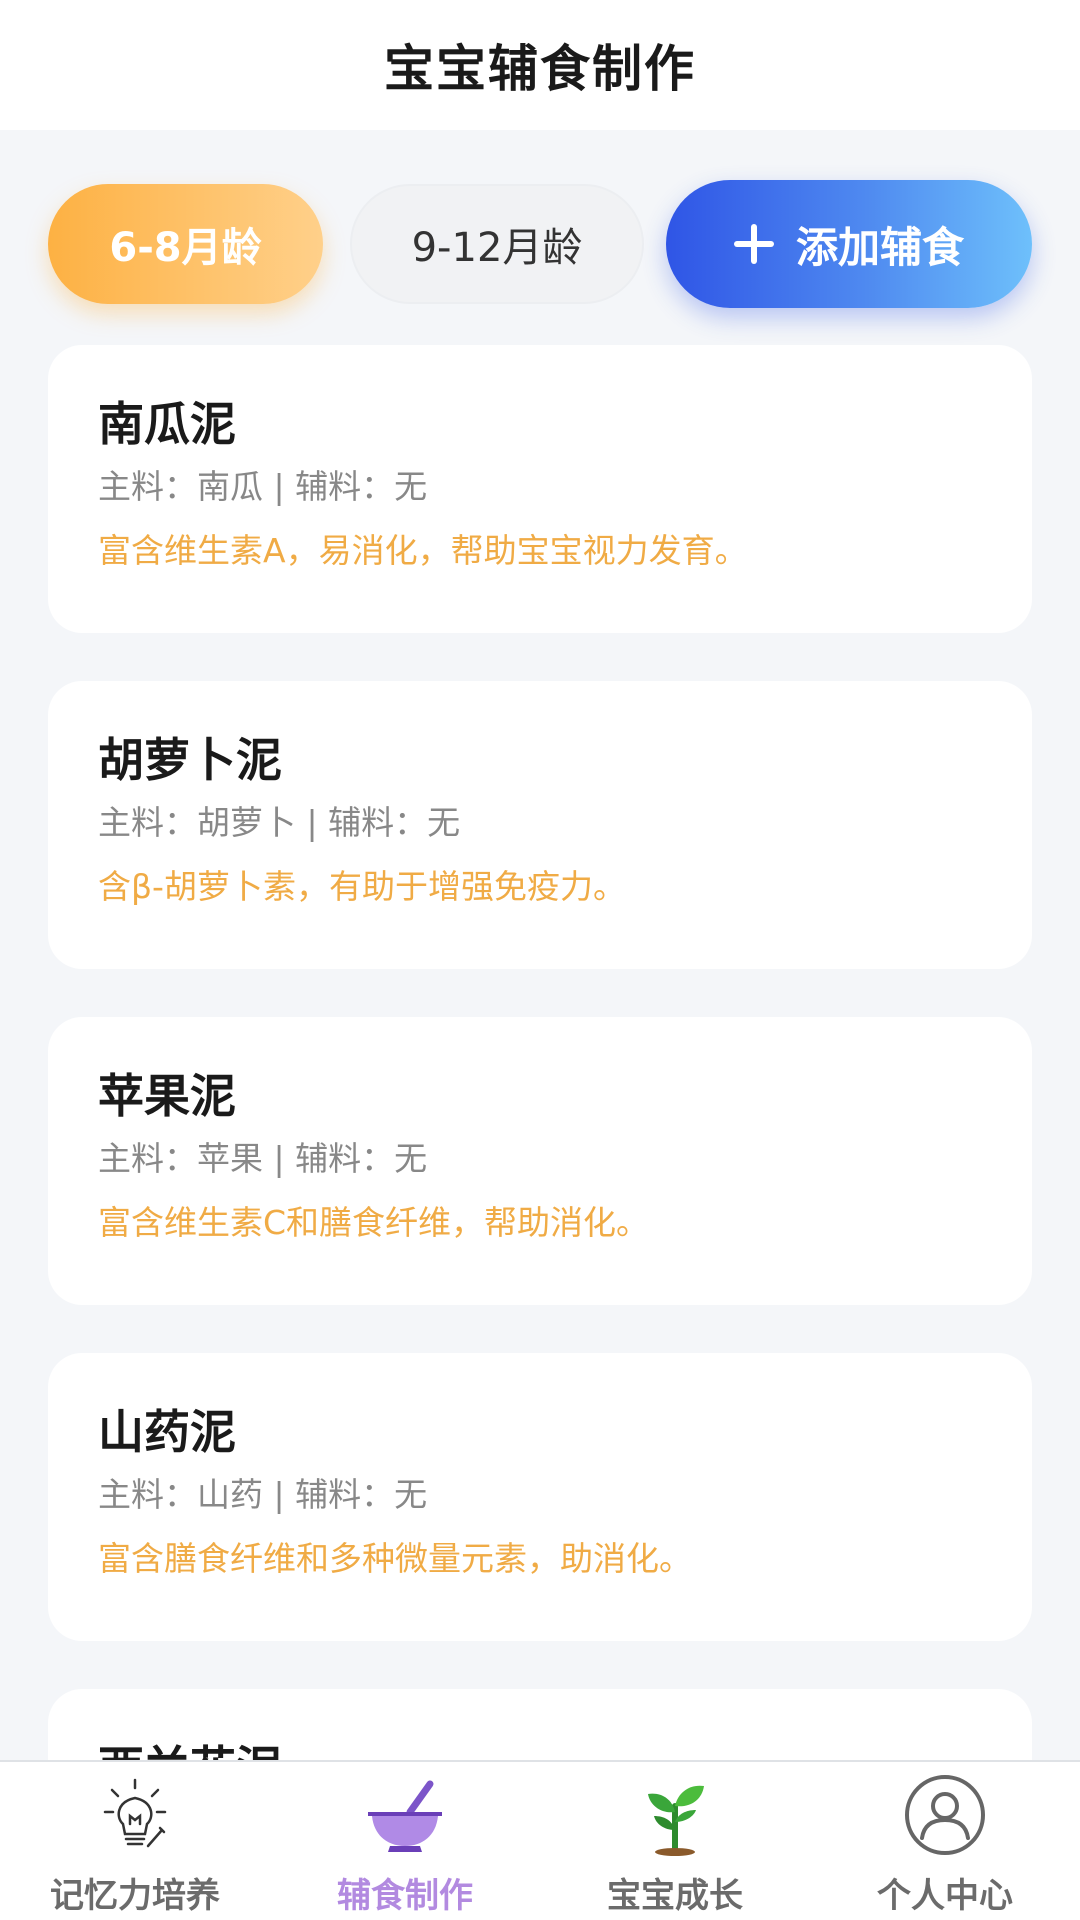 This screenshot has width=1080, height=1920. I want to click on age-filter-row: 6-8月龄 9-12月龄 添加辅食, so click(540, 245).